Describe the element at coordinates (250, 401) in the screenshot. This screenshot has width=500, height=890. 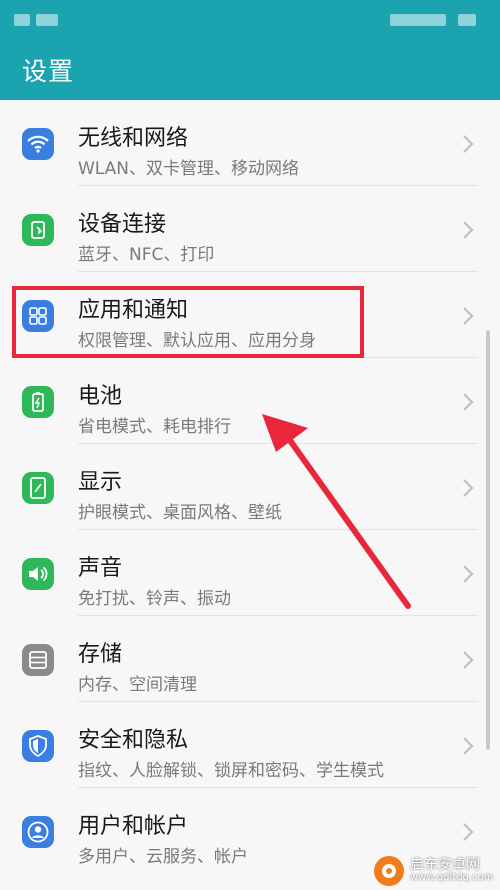
I see `settings-item-battery: 电池 省电模式、耗电排行` at that location.